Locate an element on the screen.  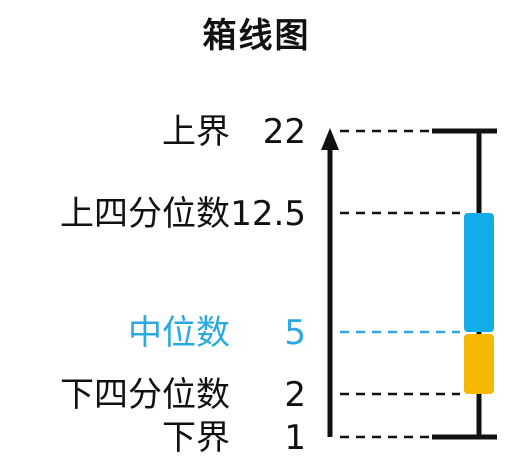
q1-value-label: 2 is located at coordinates (295, 395).